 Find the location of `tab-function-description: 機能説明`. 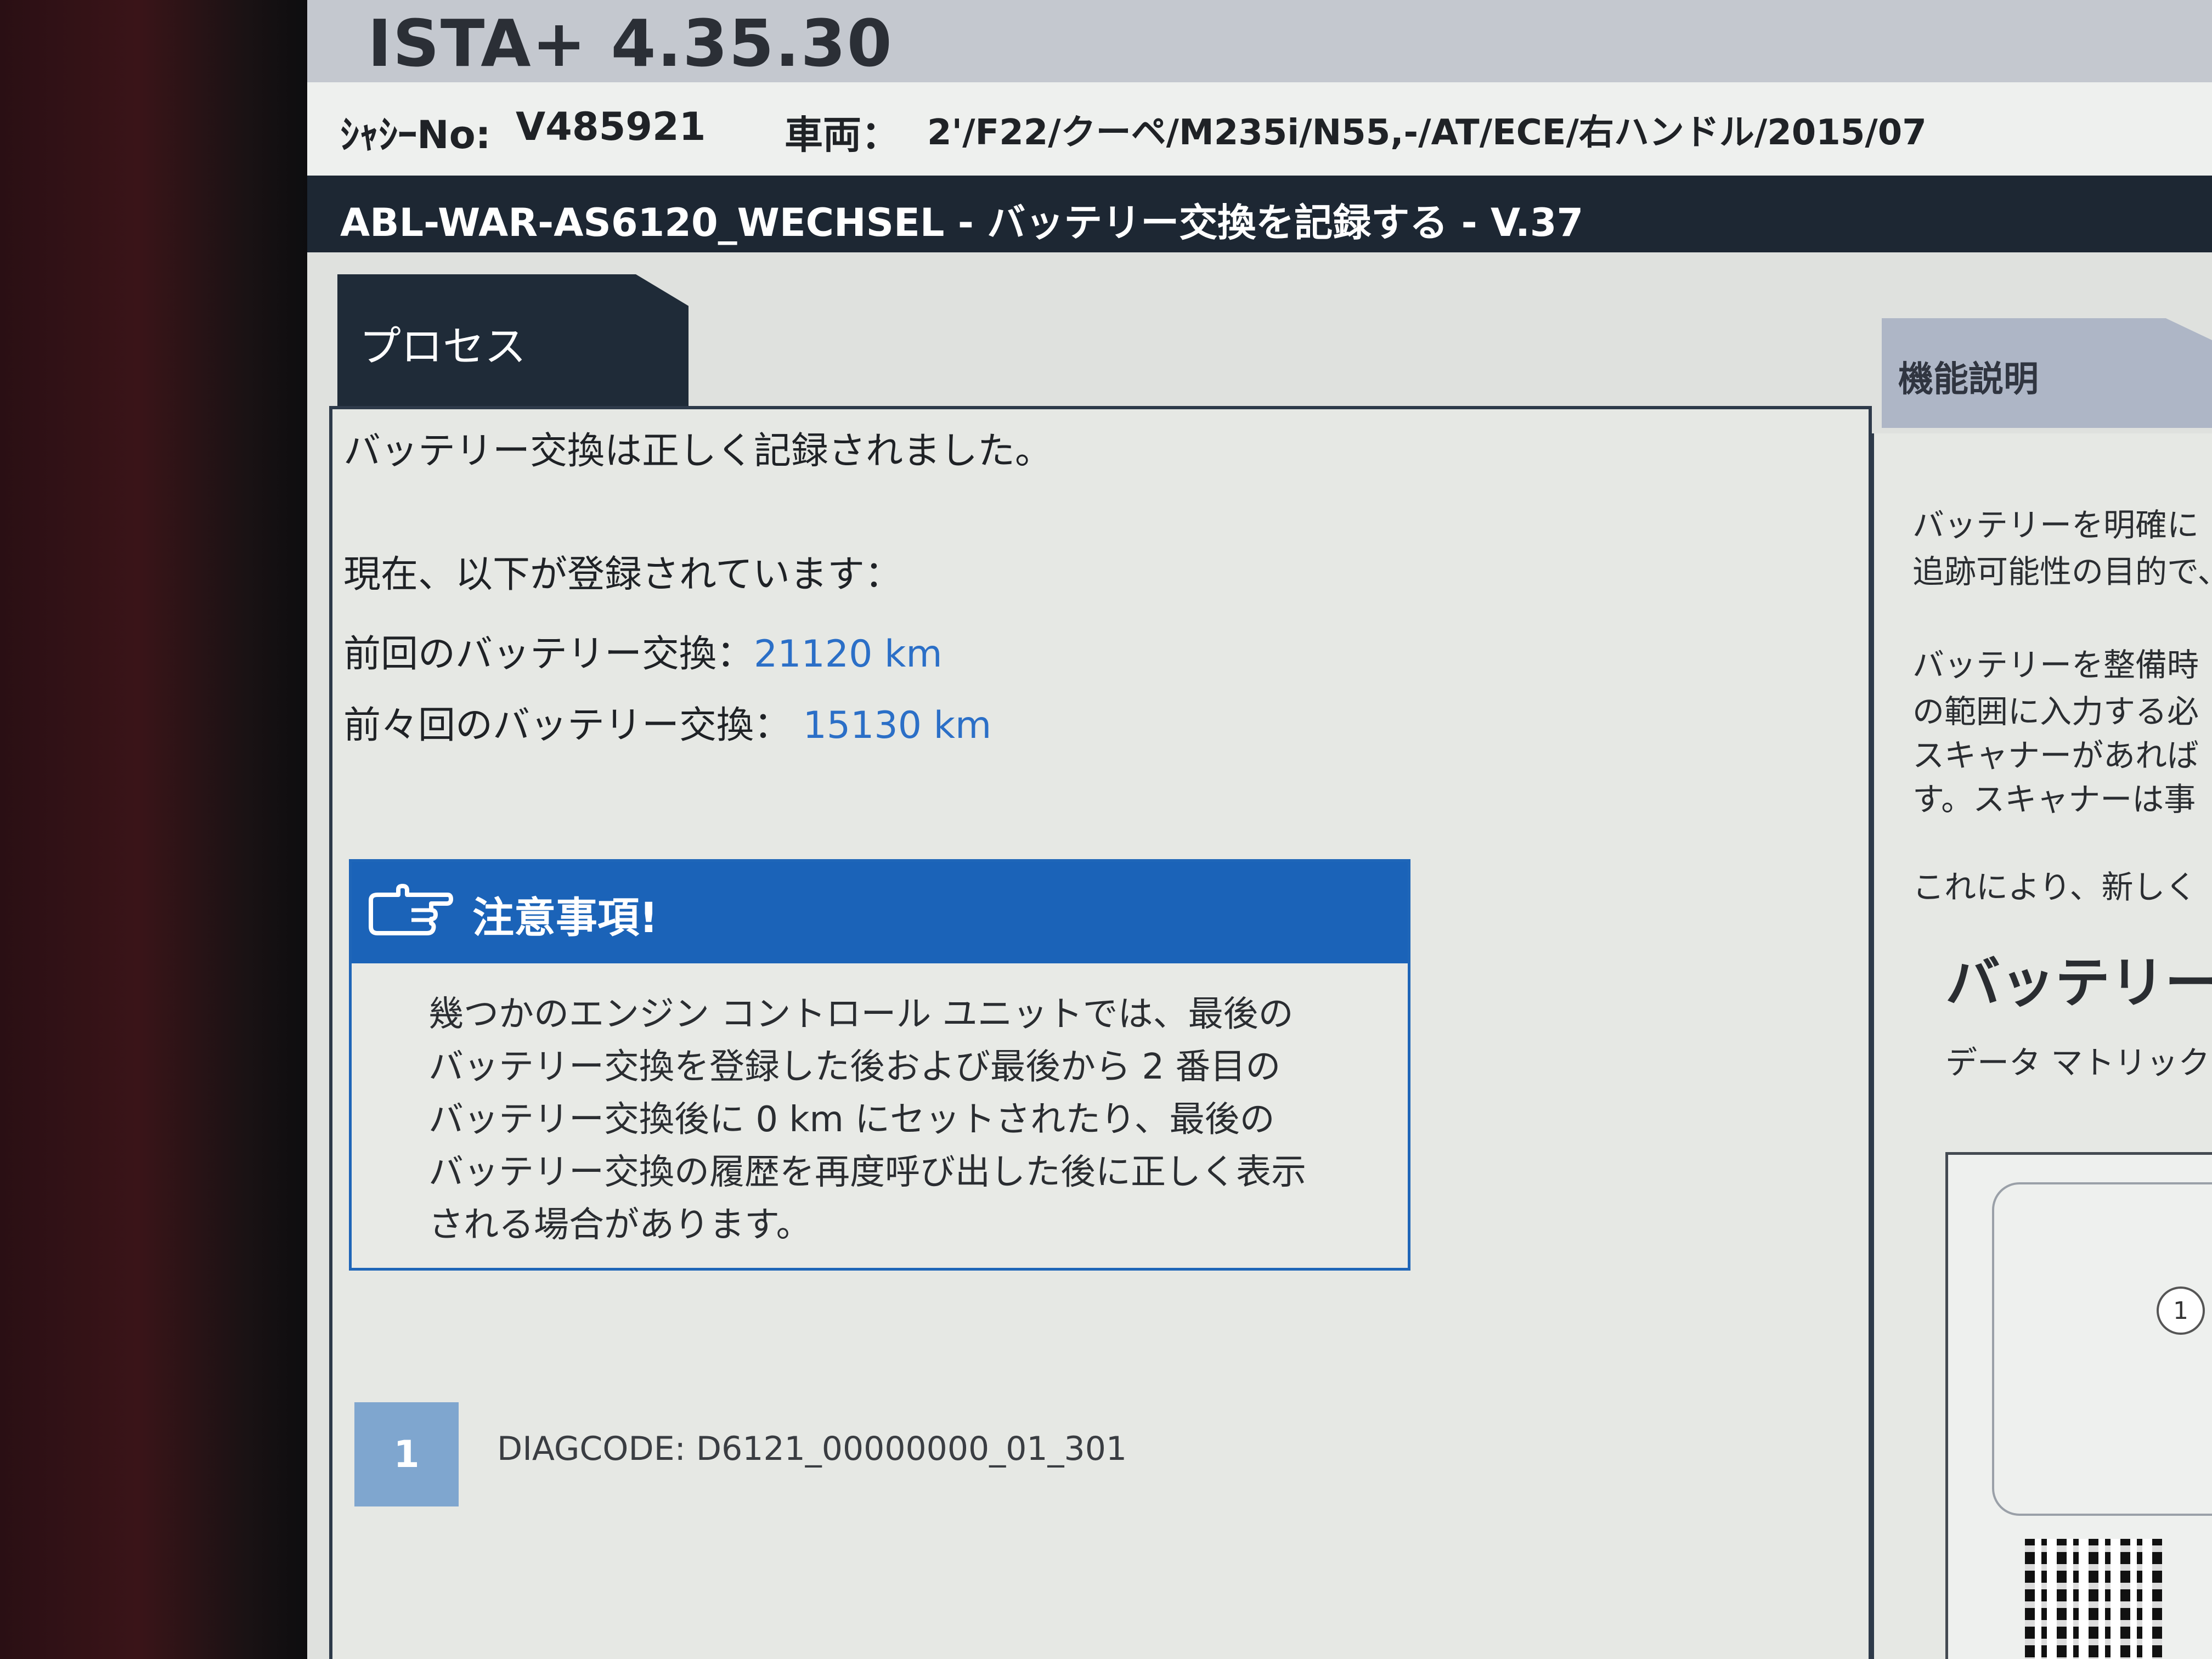

tab-function-description: 機能説明 is located at coordinates (2047, 373).